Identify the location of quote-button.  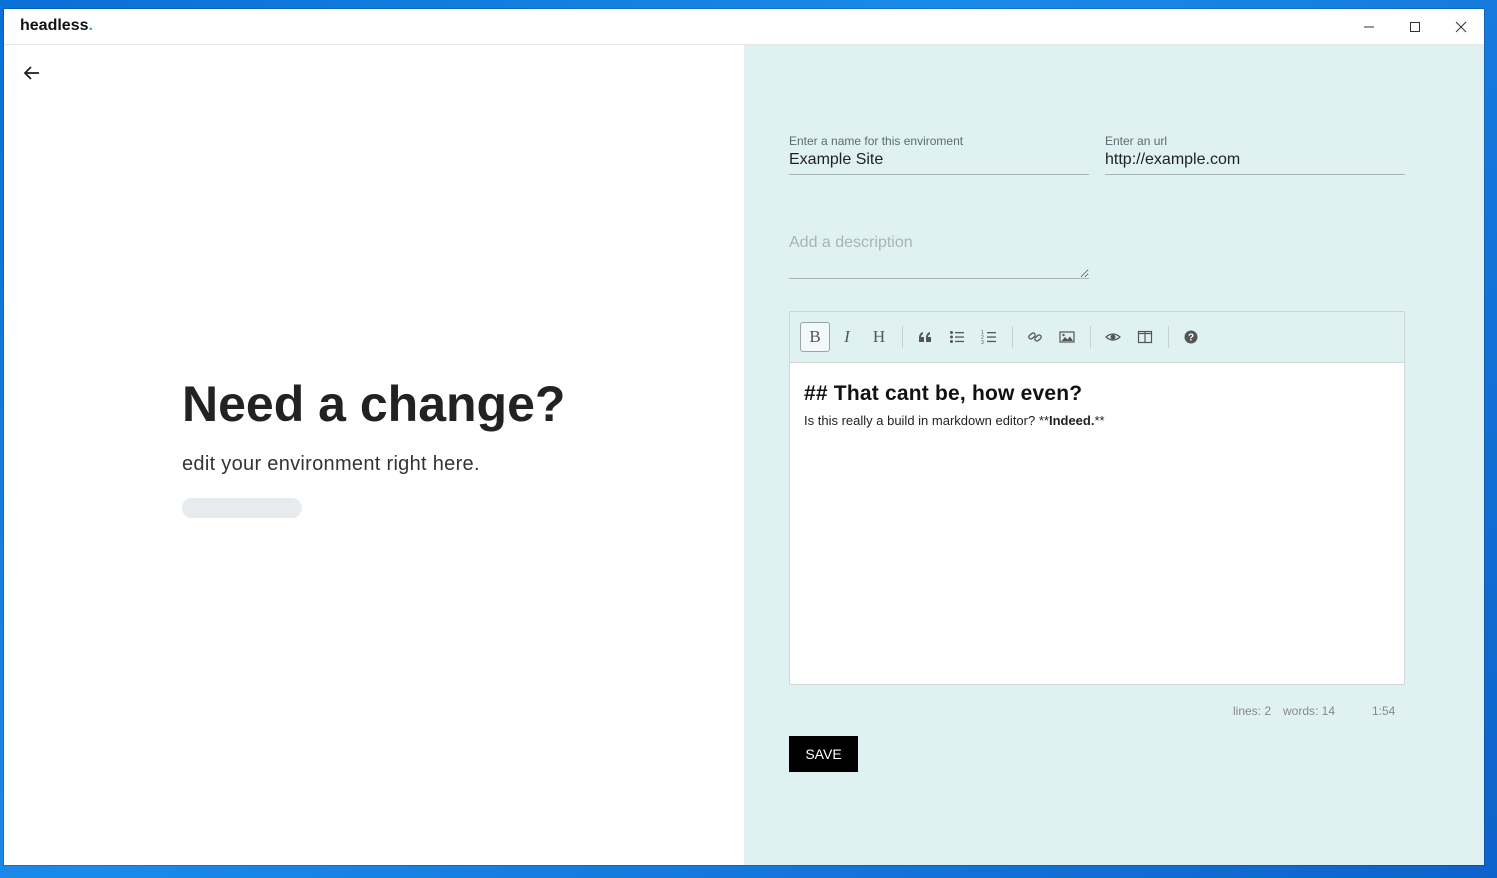
(925, 337).